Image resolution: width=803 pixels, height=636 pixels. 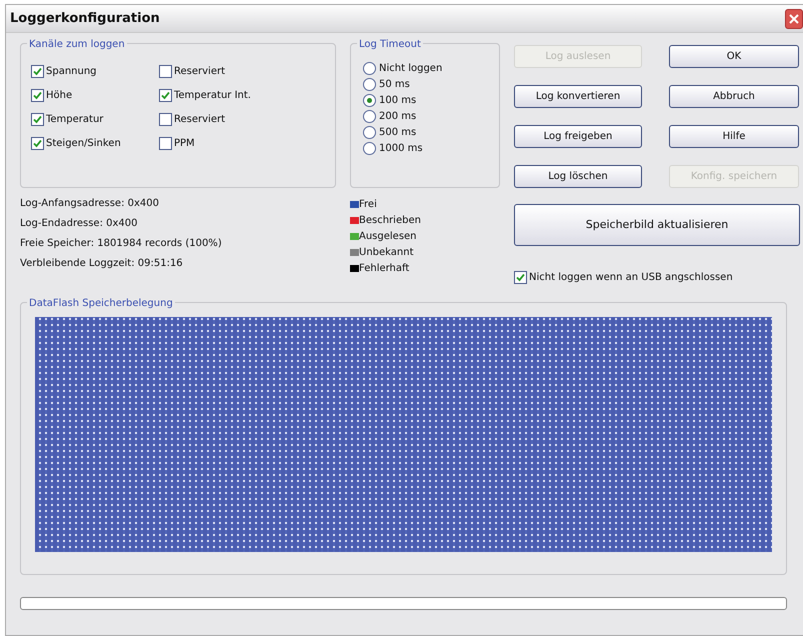 What do you see at coordinates (386, 253) in the screenshot?
I see `legend-label: Unbekannt` at bounding box center [386, 253].